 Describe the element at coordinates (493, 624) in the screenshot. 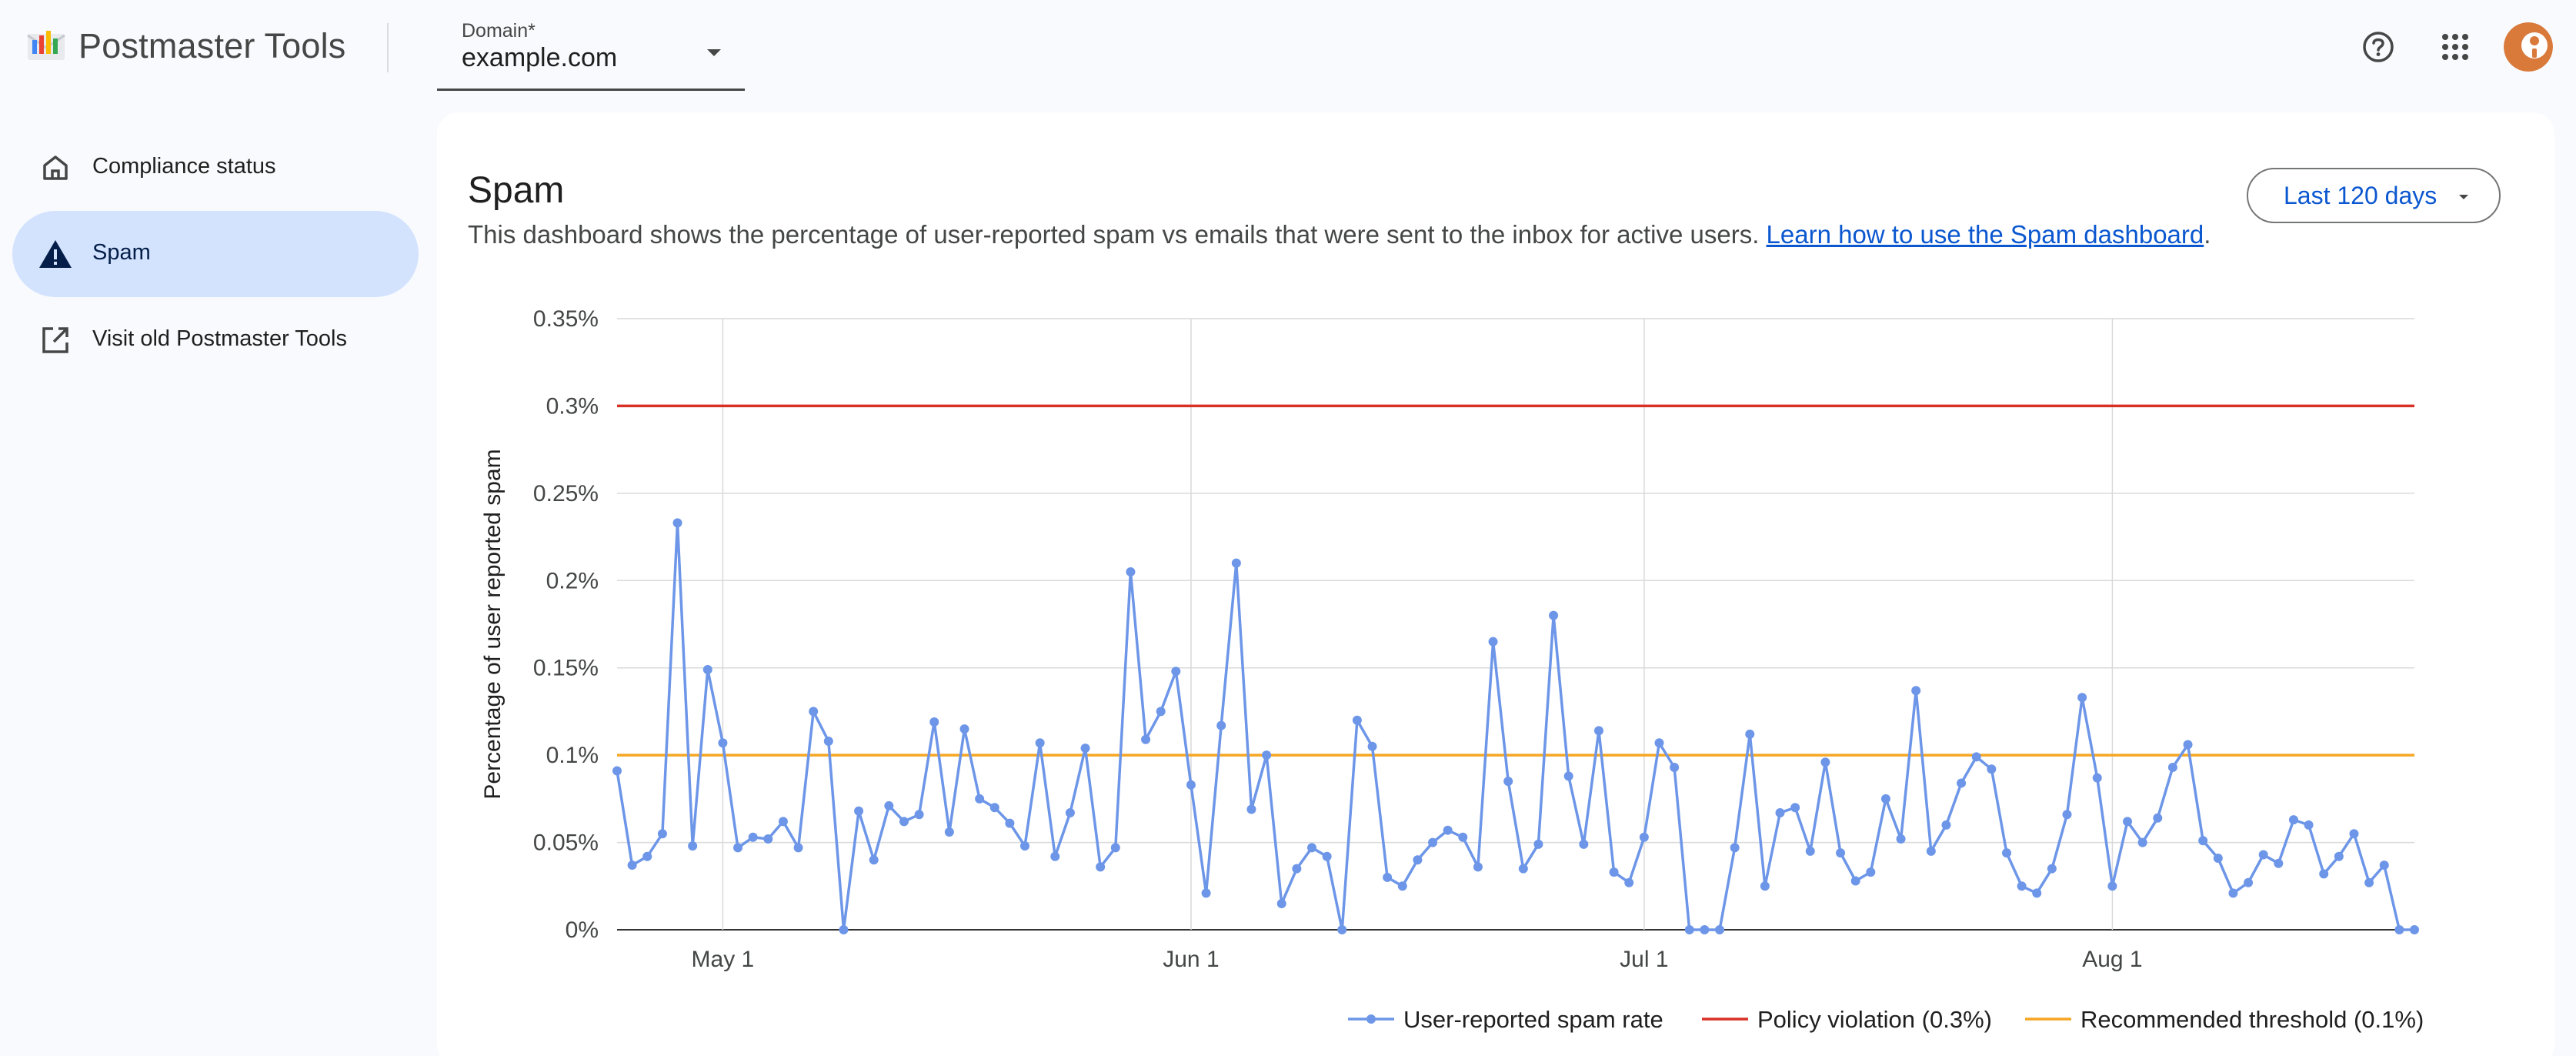

I see `y-axis-title: Percentage of user reported spam` at that location.